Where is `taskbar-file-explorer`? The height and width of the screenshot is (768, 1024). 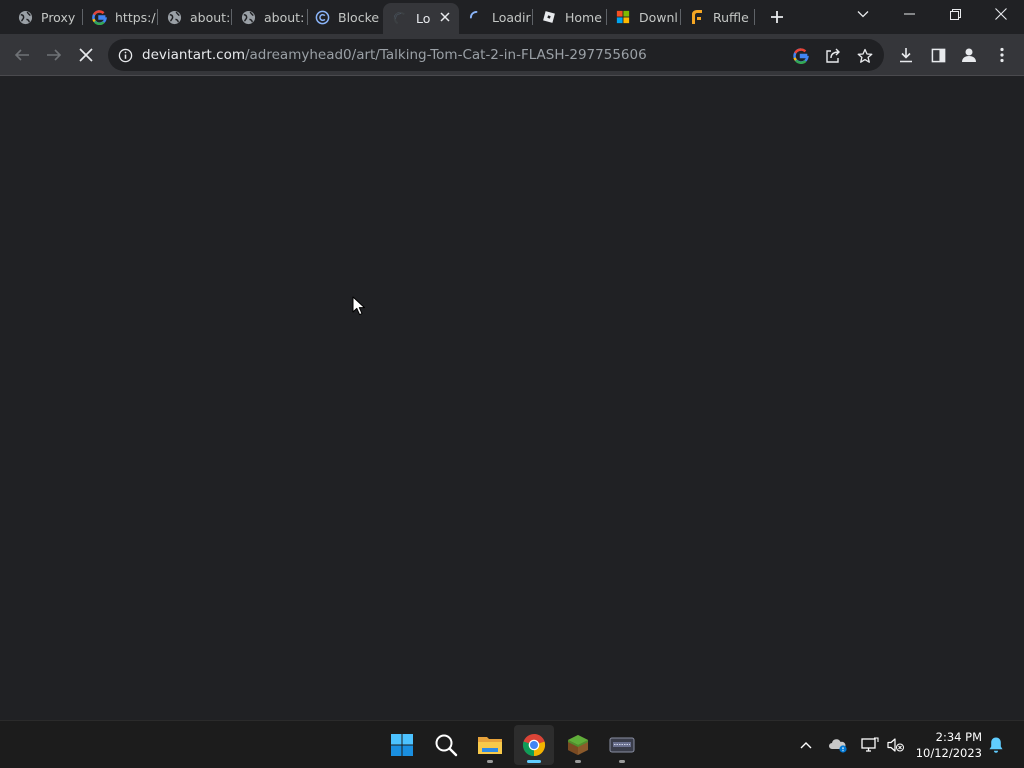 taskbar-file-explorer is located at coordinates (490, 745).